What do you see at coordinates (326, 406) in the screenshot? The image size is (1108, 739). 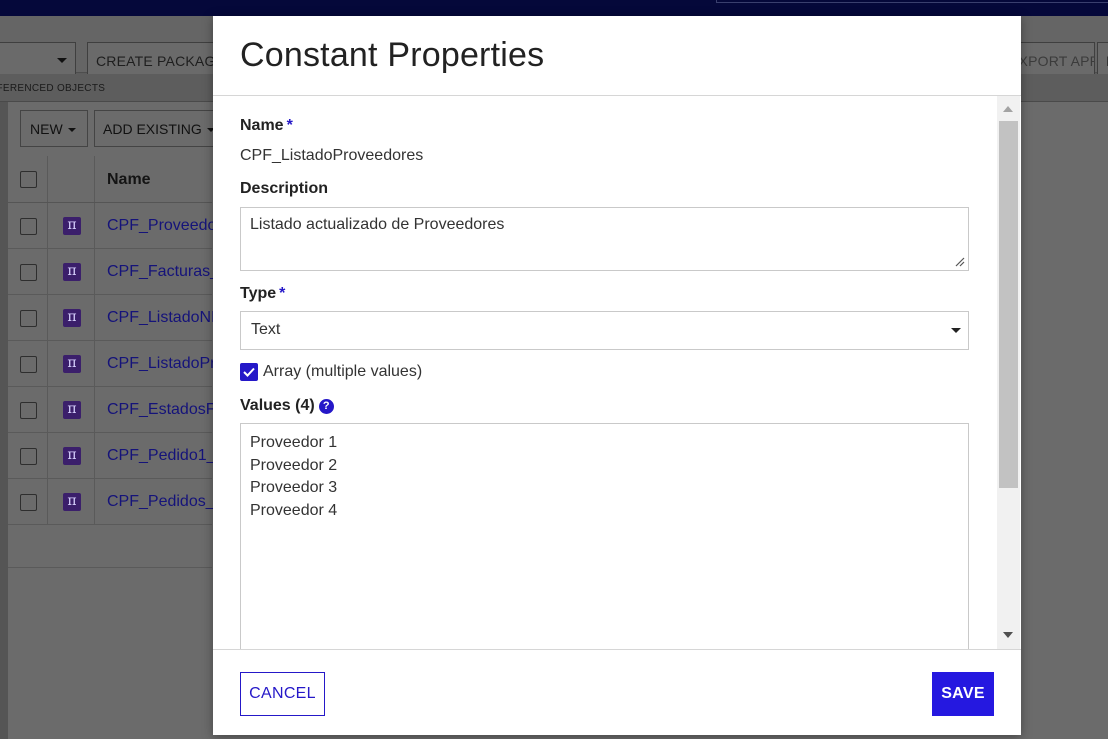 I see `help-icon: ?` at bounding box center [326, 406].